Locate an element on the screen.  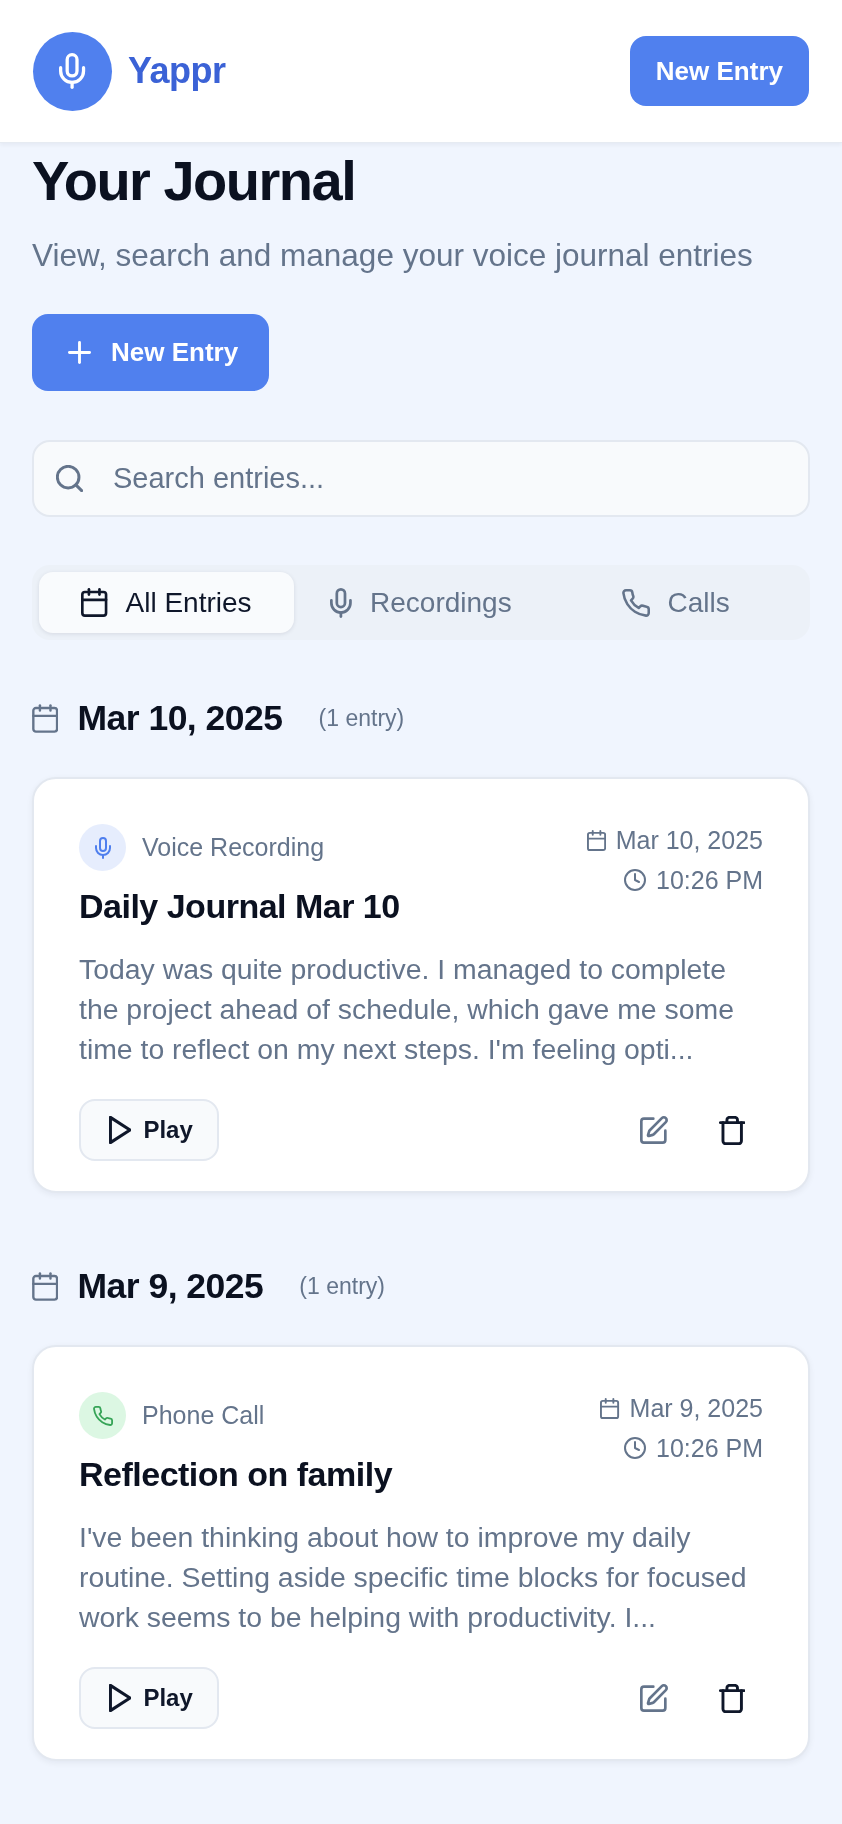
filter-tab: Calls is located at coordinates (675, 602).